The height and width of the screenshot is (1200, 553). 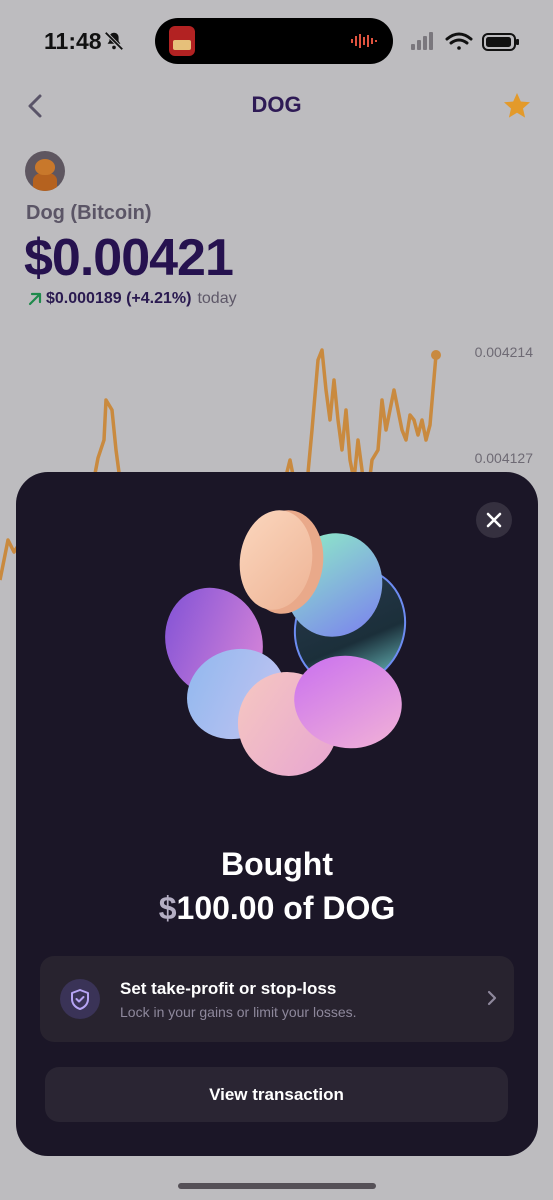 What do you see at coordinates (277, 864) in the screenshot?
I see `modal-title: Bought` at bounding box center [277, 864].